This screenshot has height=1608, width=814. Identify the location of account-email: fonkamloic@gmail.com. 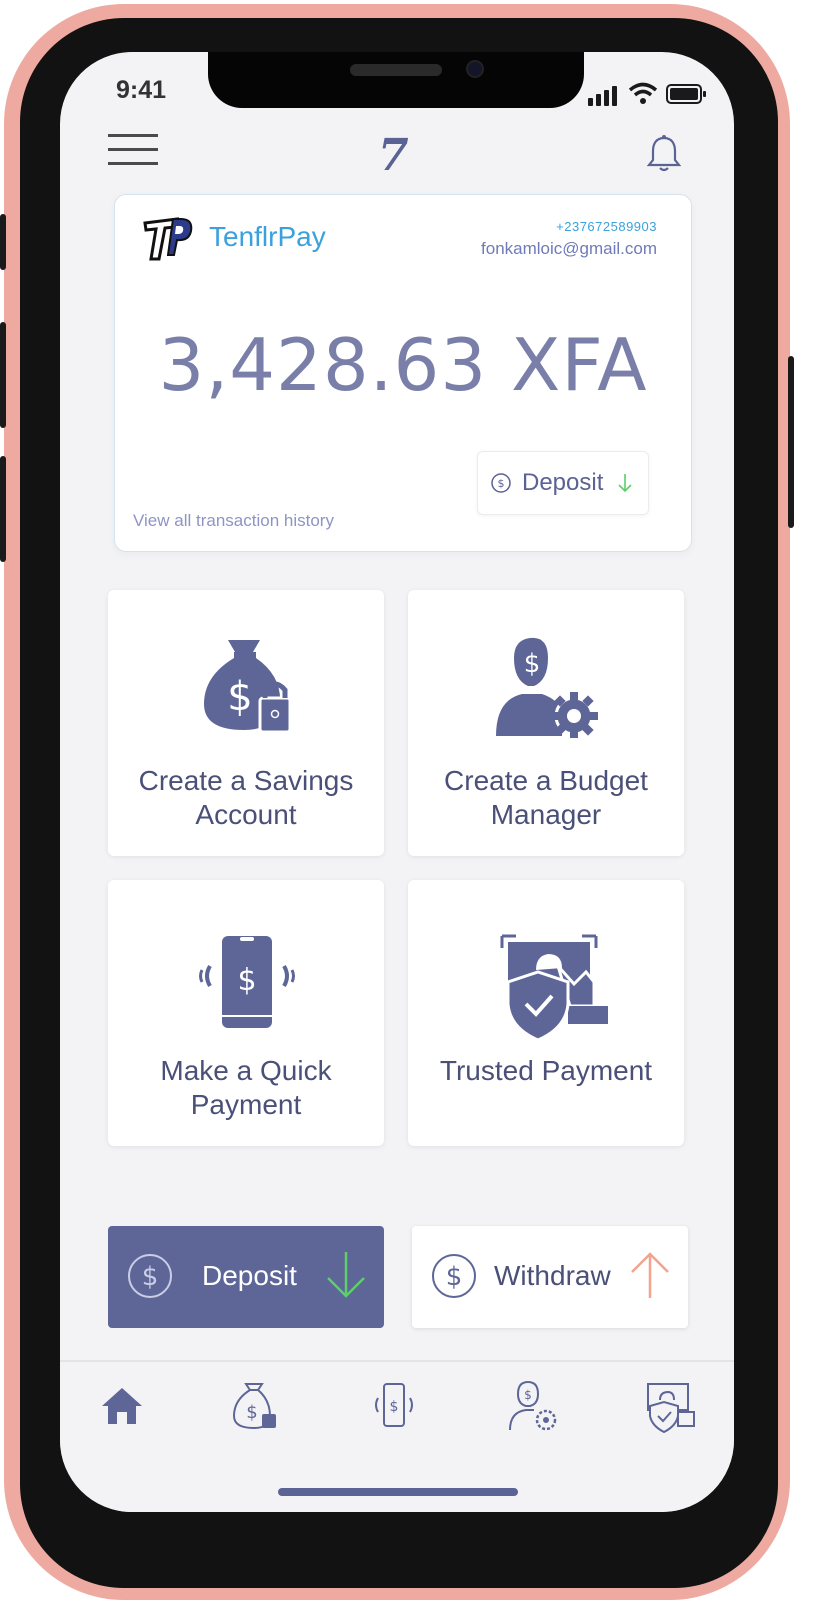
(569, 248).